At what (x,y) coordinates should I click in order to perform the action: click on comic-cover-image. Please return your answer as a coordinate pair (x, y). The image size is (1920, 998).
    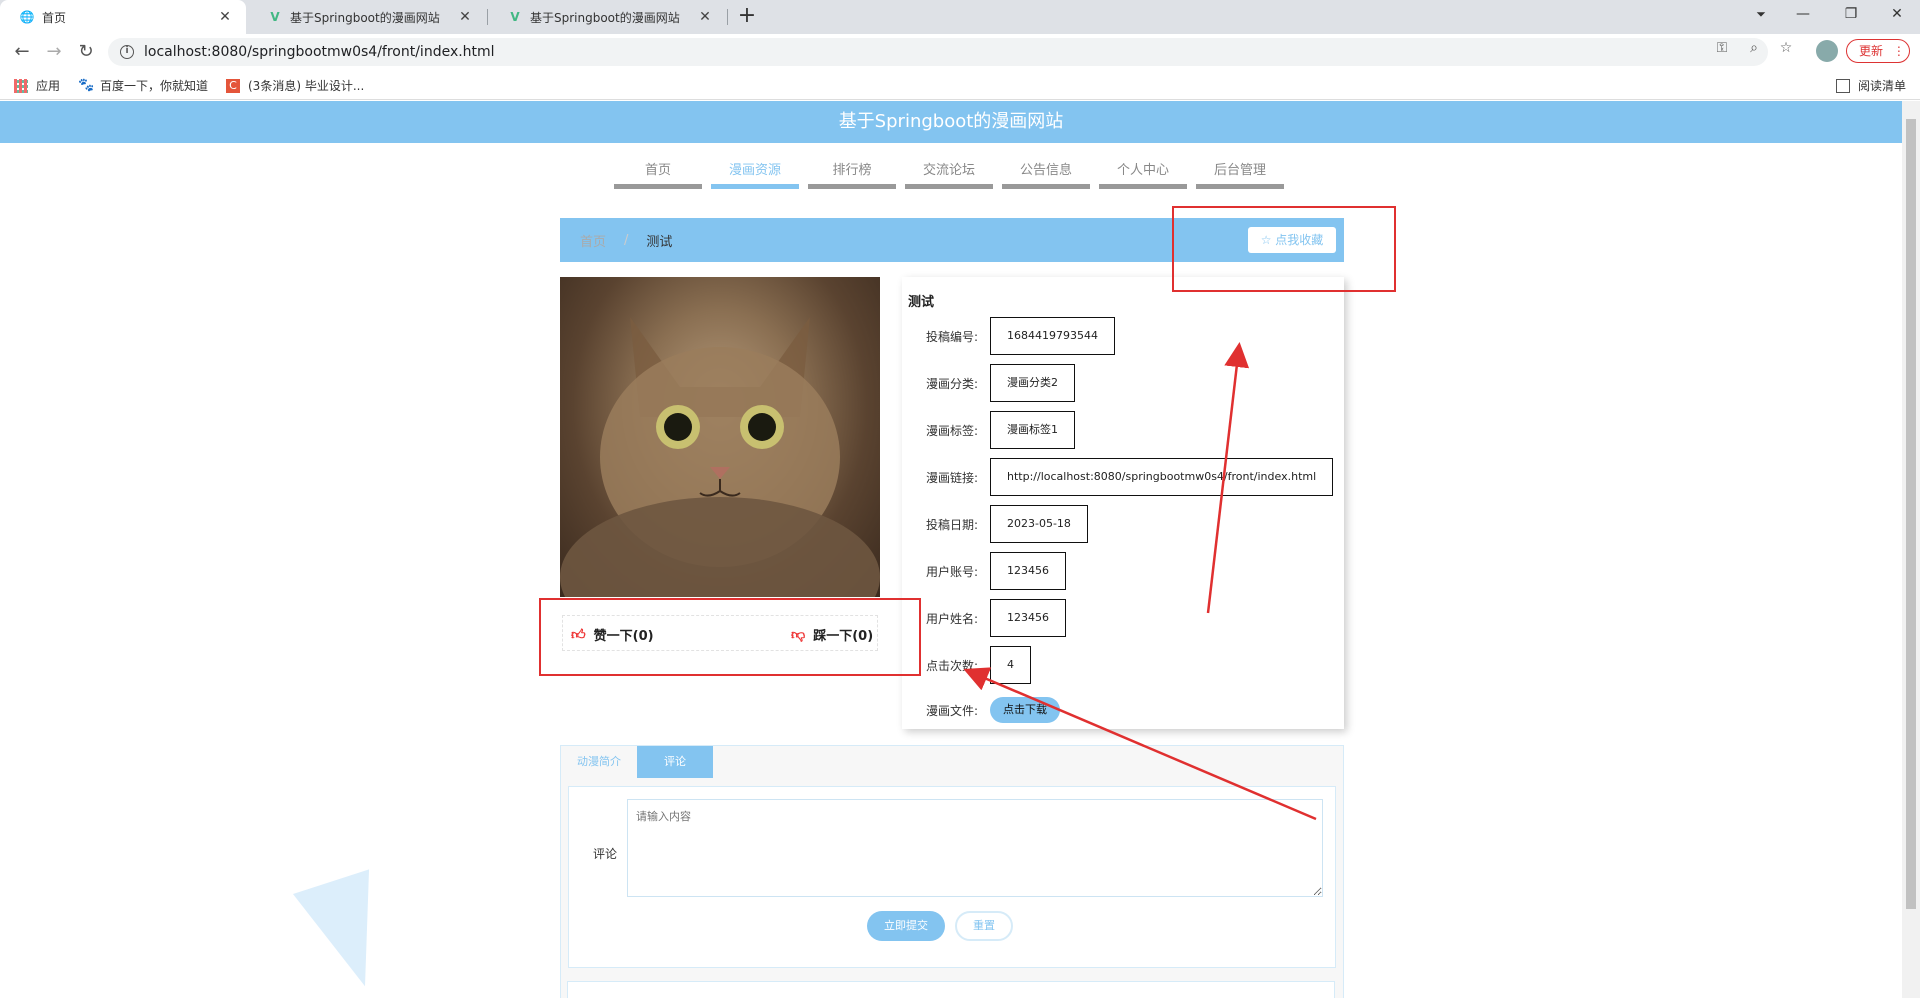
    Looking at the image, I should click on (720, 467).